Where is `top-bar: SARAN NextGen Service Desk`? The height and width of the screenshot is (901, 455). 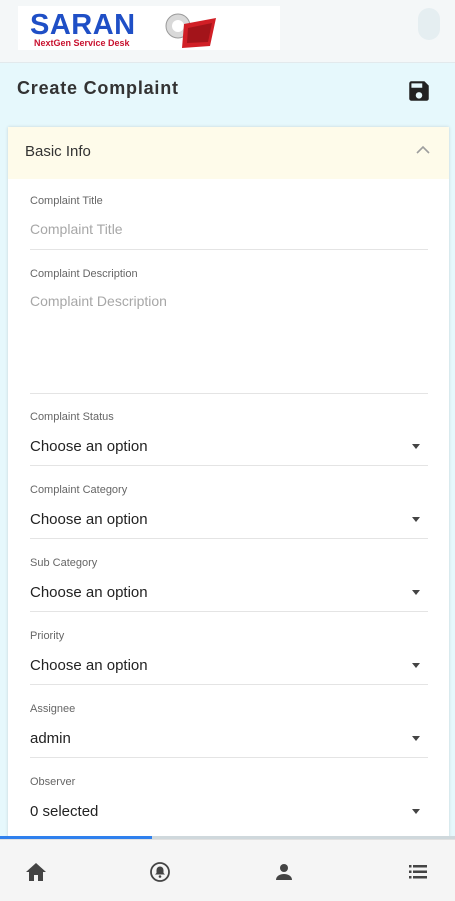
top-bar: SARAN NextGen Service Desk is located at coordinates (227, 31).